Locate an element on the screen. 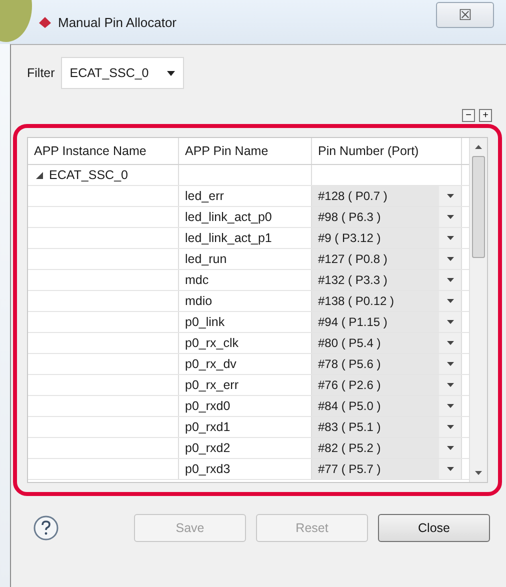  pin-number-dropdown: #82 ( P5.2 ) is located at coordinates (387, 448).